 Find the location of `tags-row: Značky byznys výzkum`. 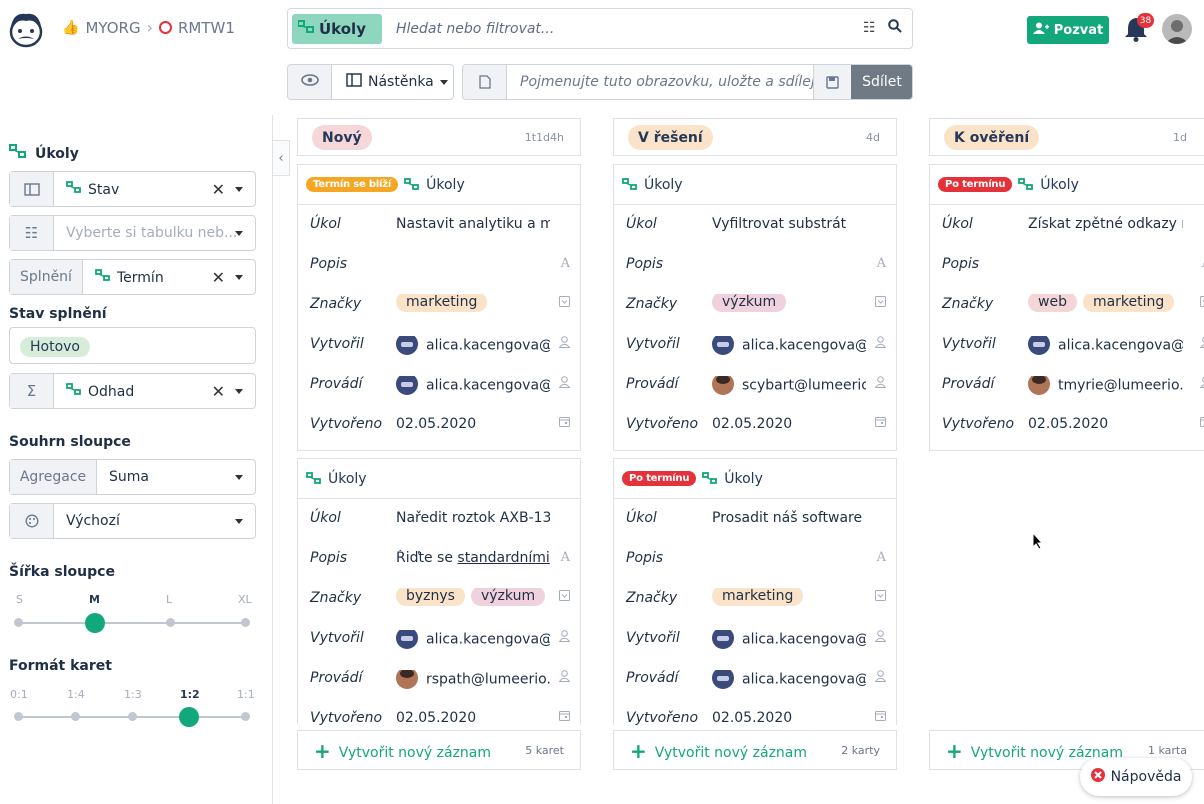

tags-row: Značky byznys výzkum is located at coordinates (439, 599).